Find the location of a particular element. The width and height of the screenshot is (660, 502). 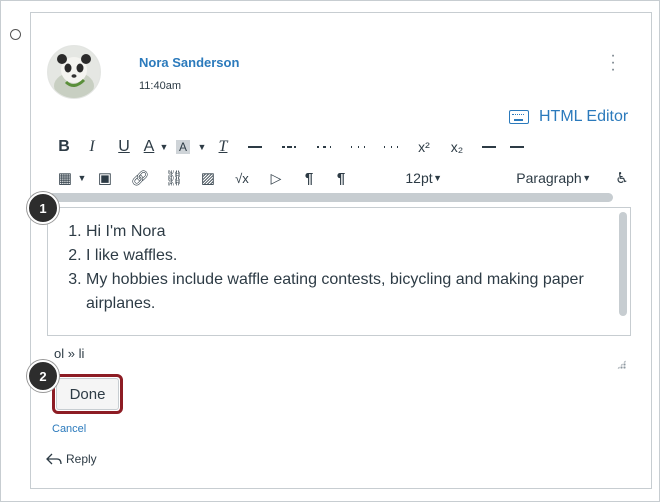

align-center-button is located at coordinates (289, 147).